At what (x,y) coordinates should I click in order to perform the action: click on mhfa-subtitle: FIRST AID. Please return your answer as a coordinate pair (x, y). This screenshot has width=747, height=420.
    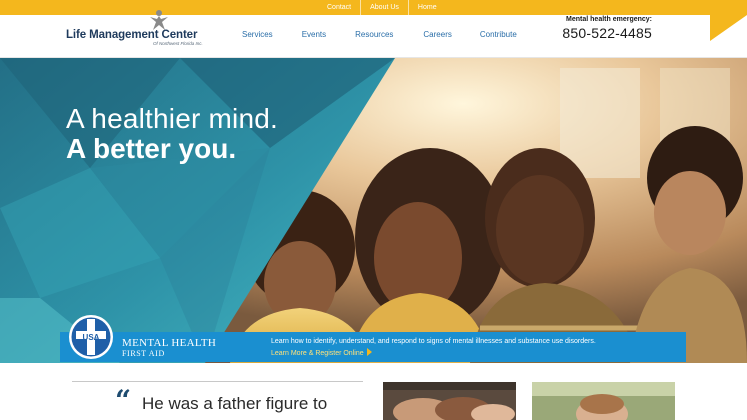
    Looking at the image, I should click on (143, 353).